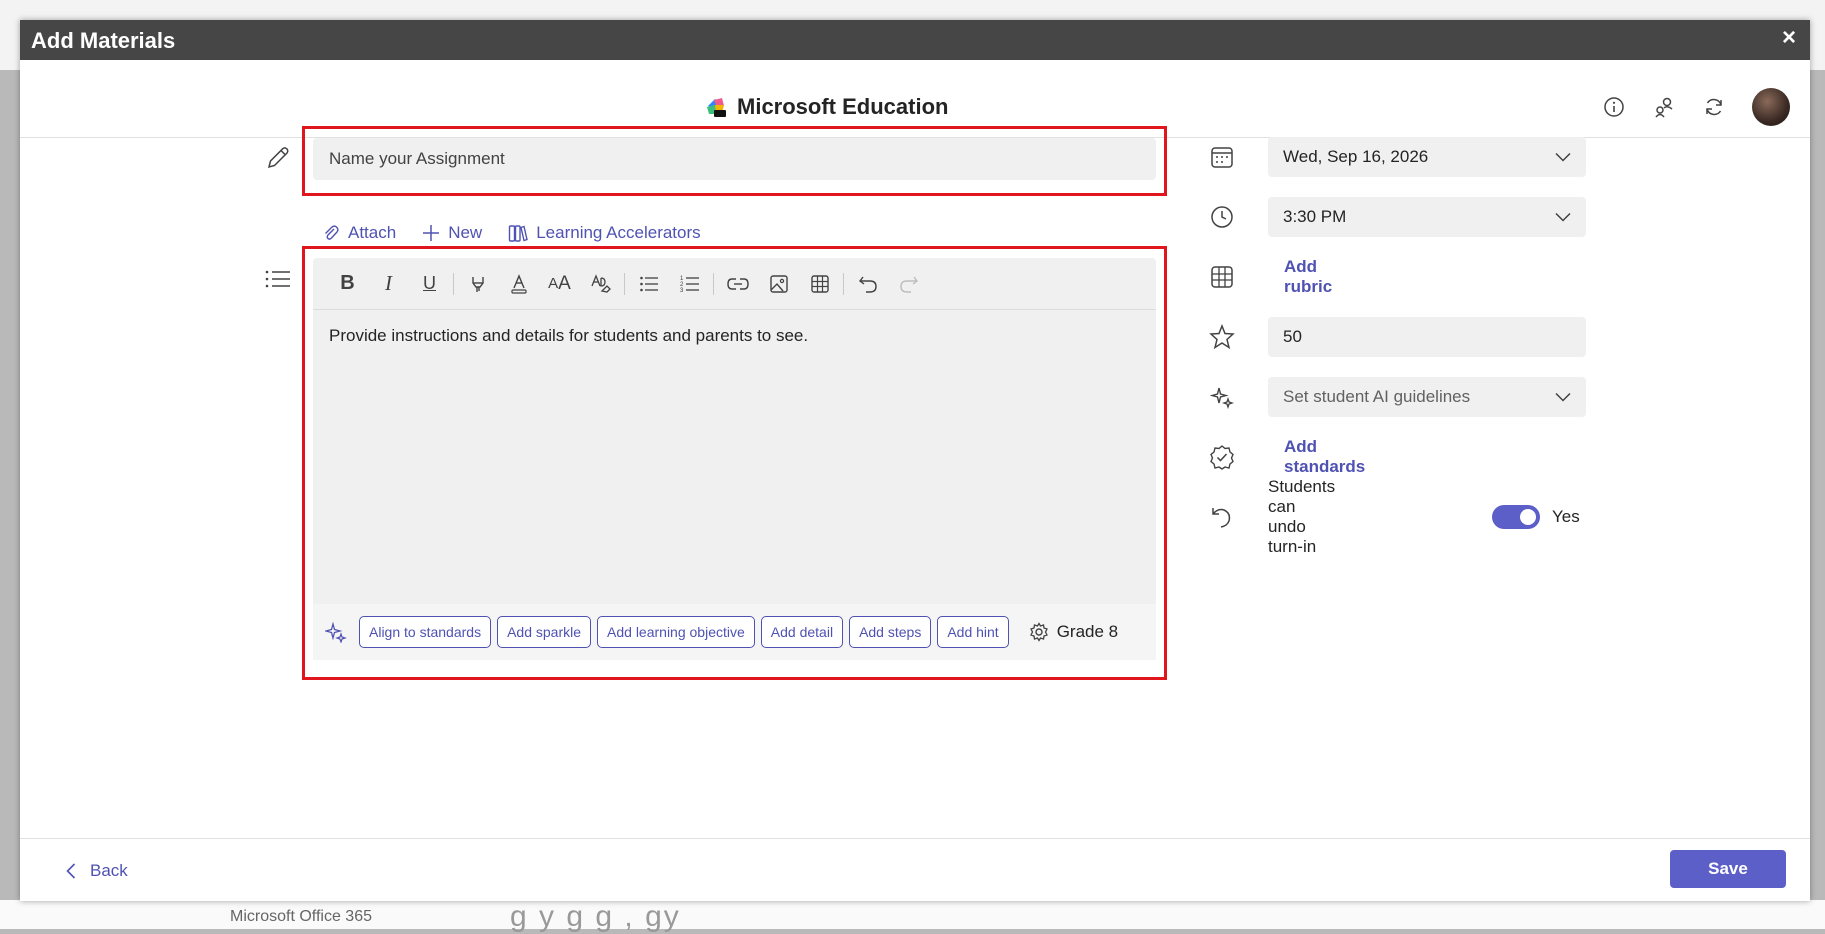  I want to click on chip-add-sparkle: Add sparkle, so click(544, 632).